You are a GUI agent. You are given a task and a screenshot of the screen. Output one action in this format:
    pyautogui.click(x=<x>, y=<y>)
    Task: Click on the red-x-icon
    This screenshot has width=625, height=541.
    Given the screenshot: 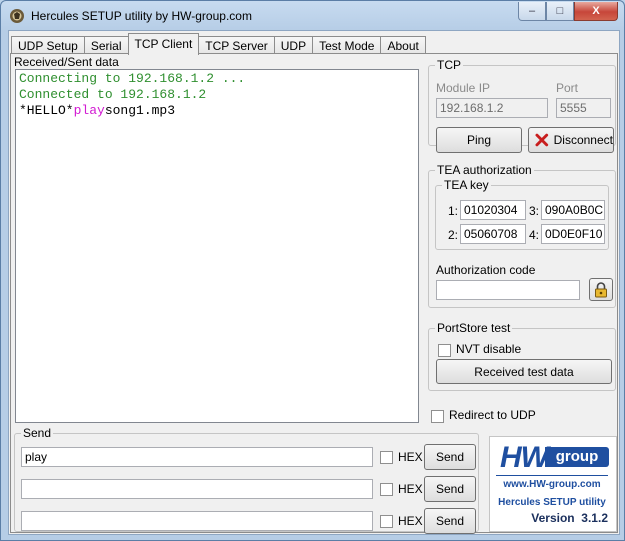 What is the action you would take?
    pyautogui.click(x=542, y=140)
    